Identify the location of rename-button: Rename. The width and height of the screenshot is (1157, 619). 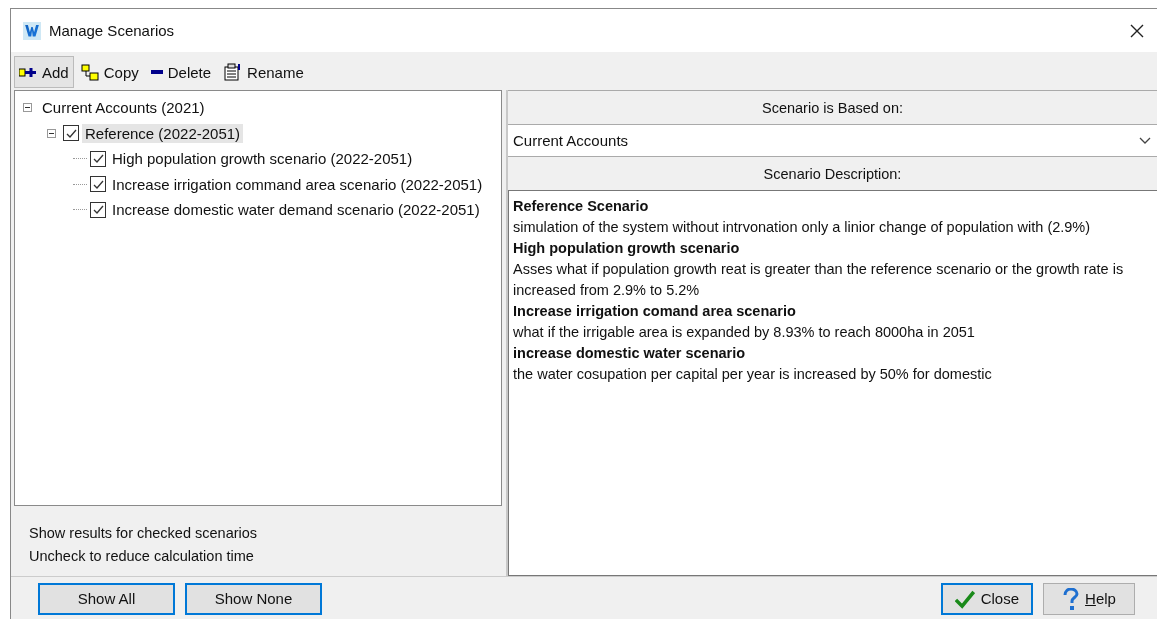
(263, 72).